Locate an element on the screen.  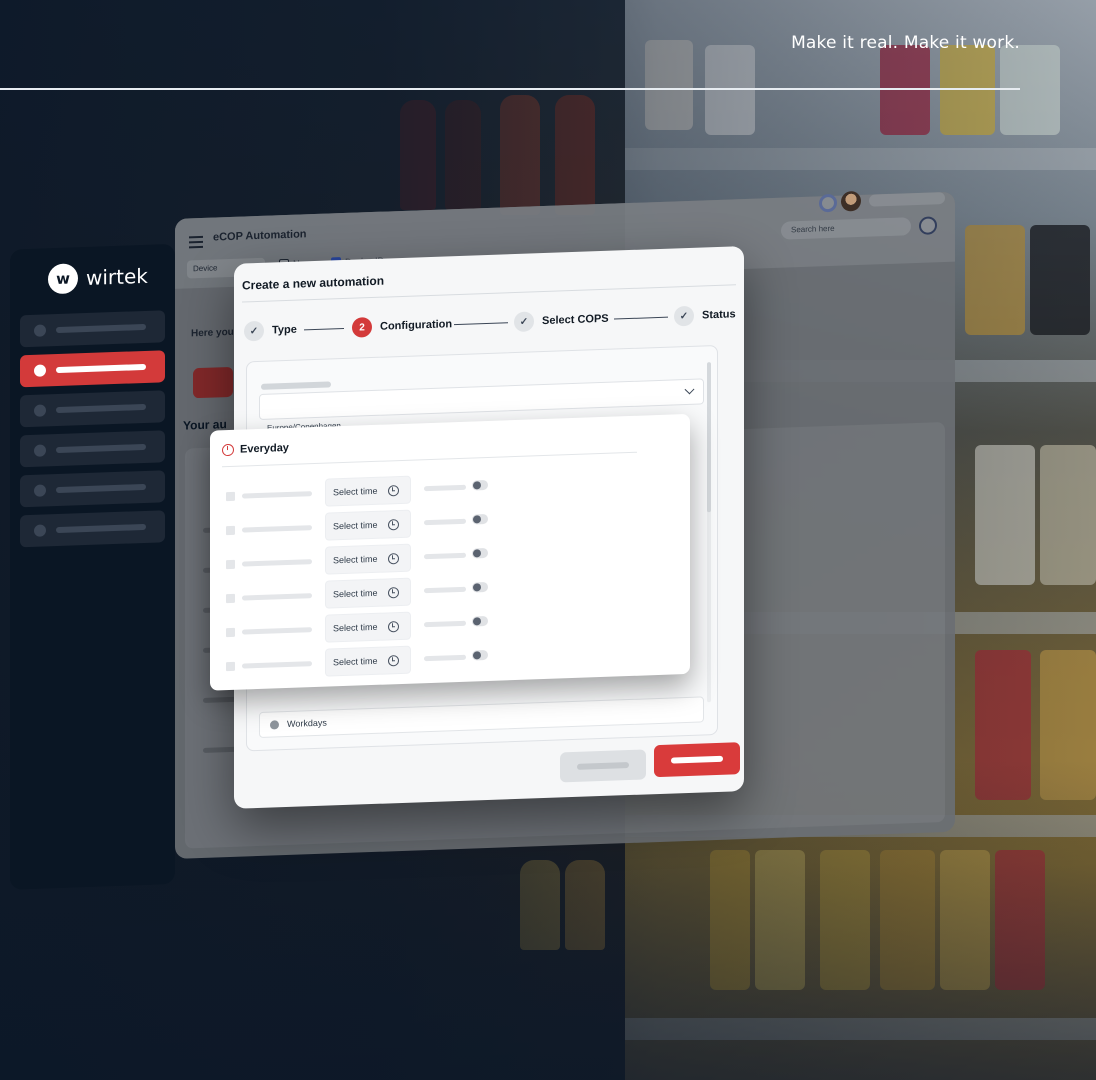
step-configuration: 2 Configuration is located at coordinates (402, 326).